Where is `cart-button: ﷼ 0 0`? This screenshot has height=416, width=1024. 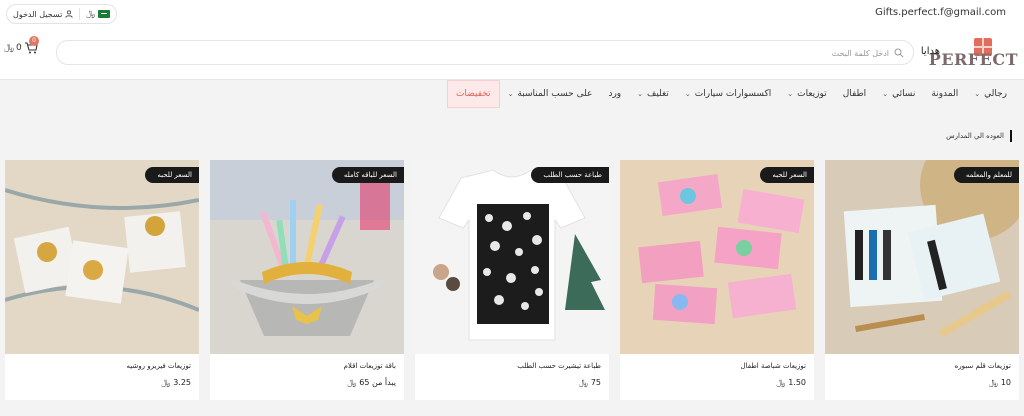
cart-button: ﷼ 0 0 is located at coordinates (21, 45).